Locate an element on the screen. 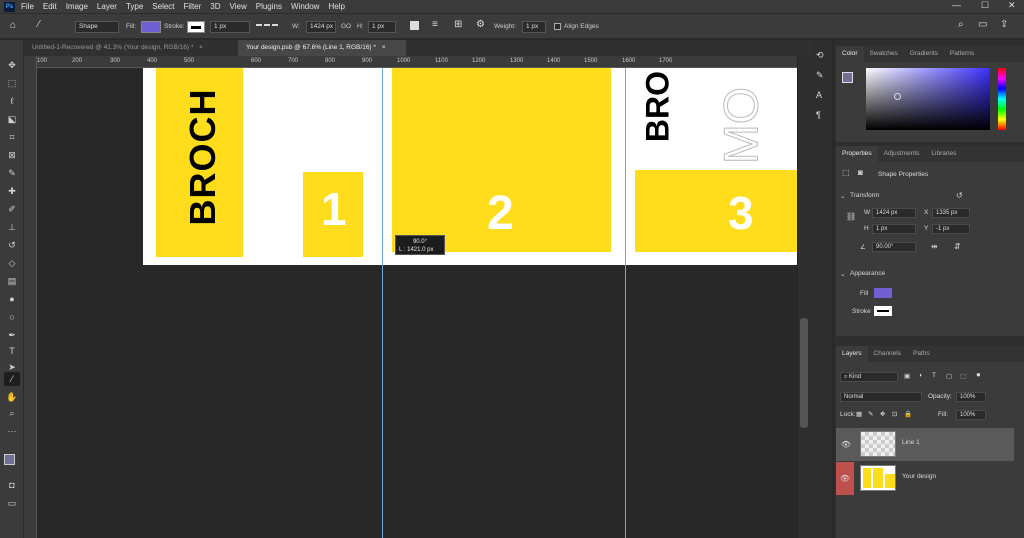  share-icon: ⇪ is located at coordinates (1004, 24).